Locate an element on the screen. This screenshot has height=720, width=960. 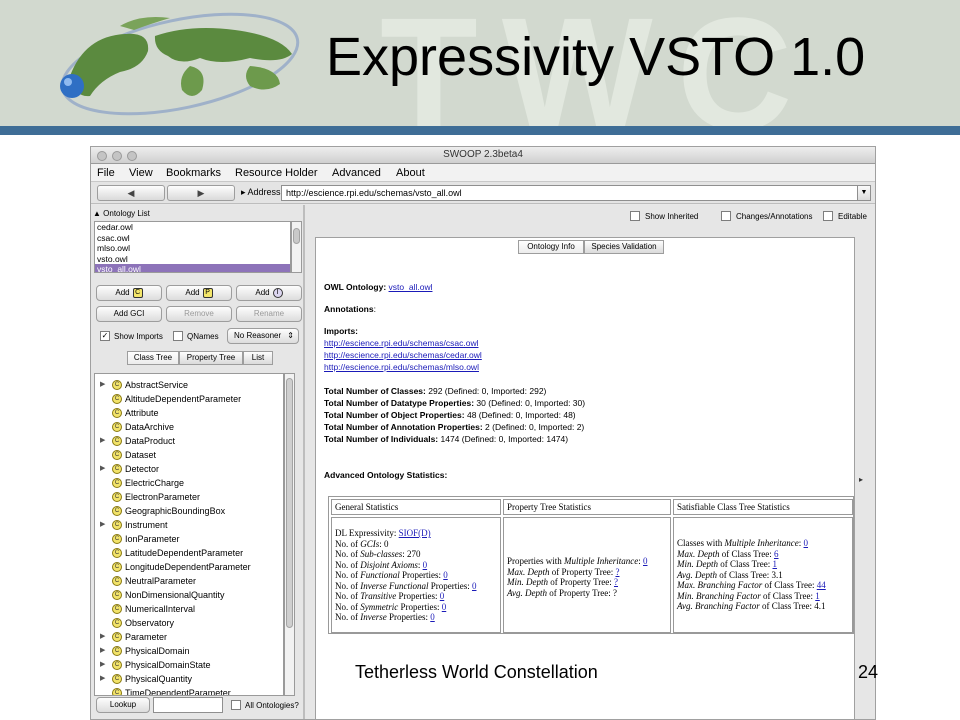
slide-footer: Tetherless World Constellation is located at coordinates (476, 672).